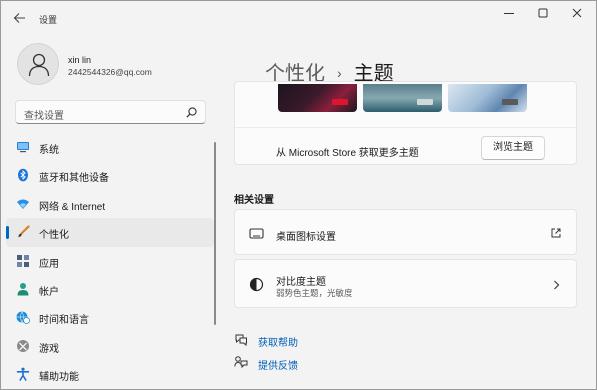  I want to click on contrast-themes-row: 对比度主题 弱势色主题，光敏度, so click(405, 283).